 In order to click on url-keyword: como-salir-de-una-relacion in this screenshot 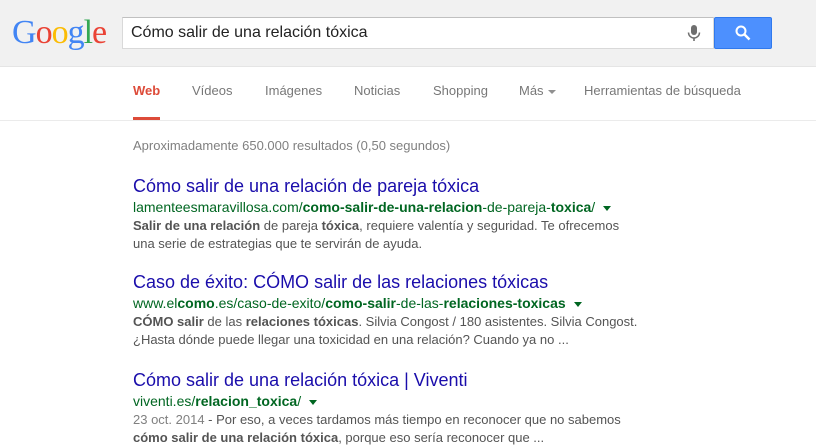, I will do `click(392, 207)`.